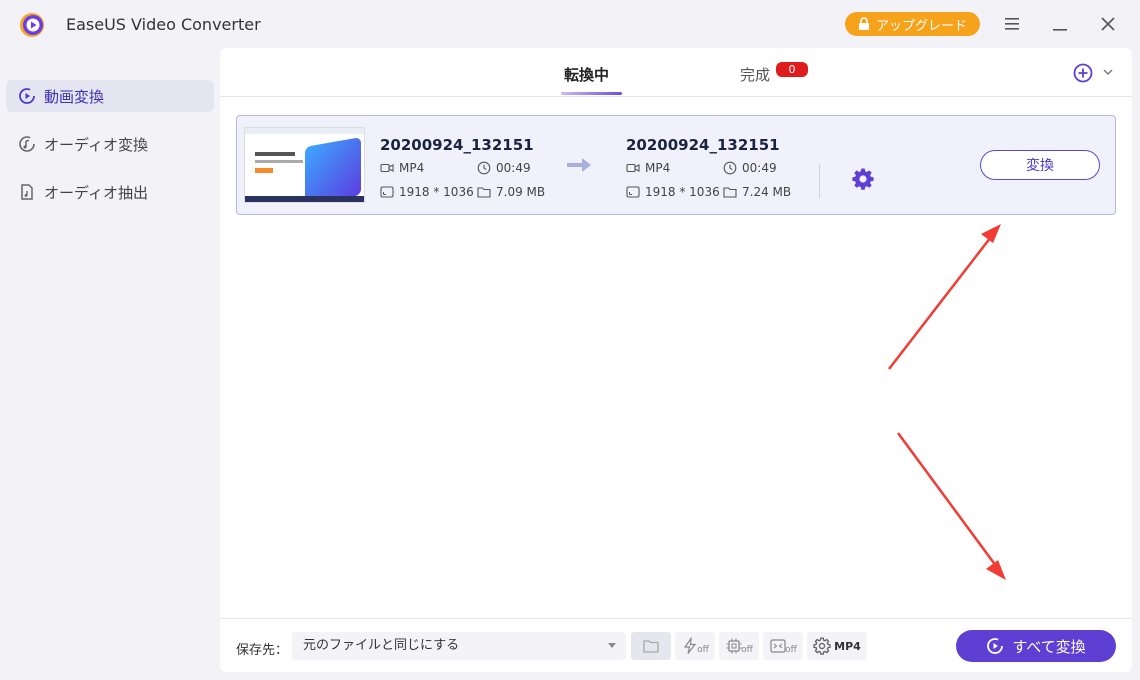  Describe the element at coordinates (755, 74) in the screenshot. I see `tab-completed: 完成` at that location.